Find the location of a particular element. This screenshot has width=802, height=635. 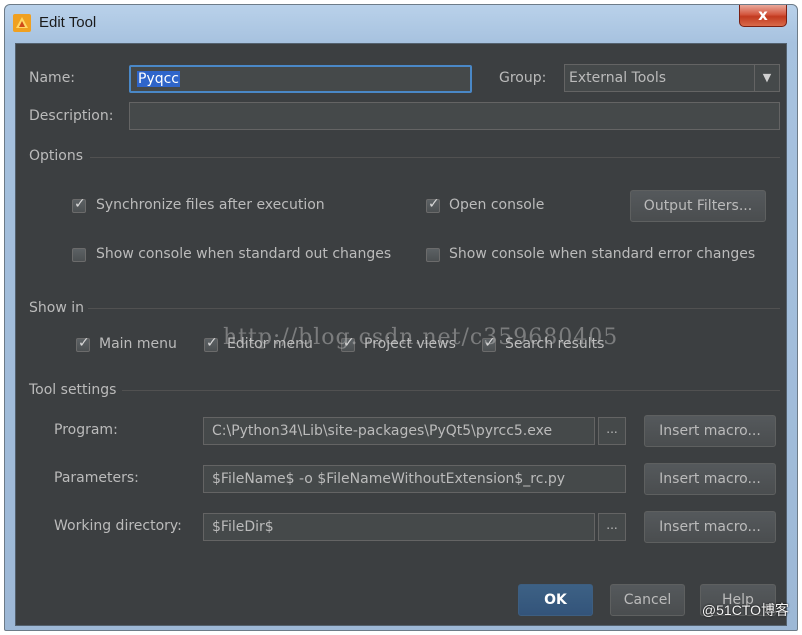

show-console-err-checkbox is located at coordinates (433, 255).